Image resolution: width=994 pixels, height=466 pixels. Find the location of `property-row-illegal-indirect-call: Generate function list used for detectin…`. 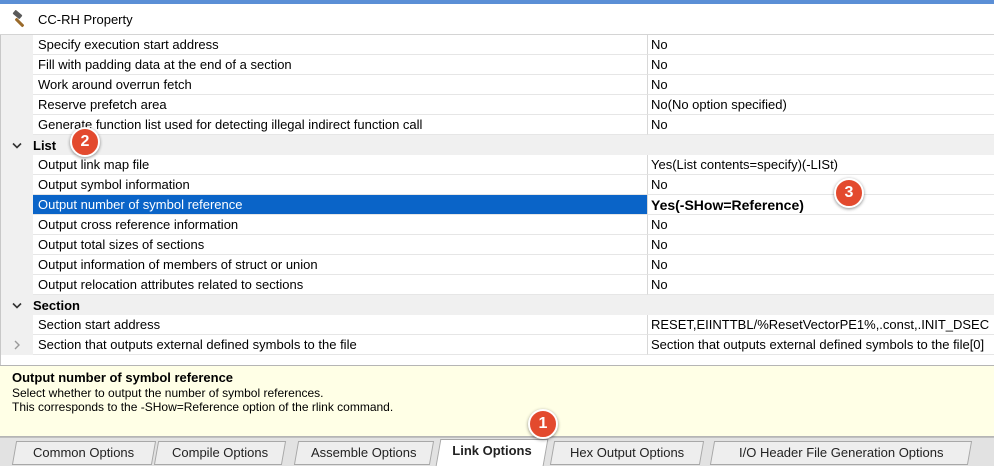

property-row-illegal-indirect-call: Generate function list used for detectin… is located at coordinates (497, 125).